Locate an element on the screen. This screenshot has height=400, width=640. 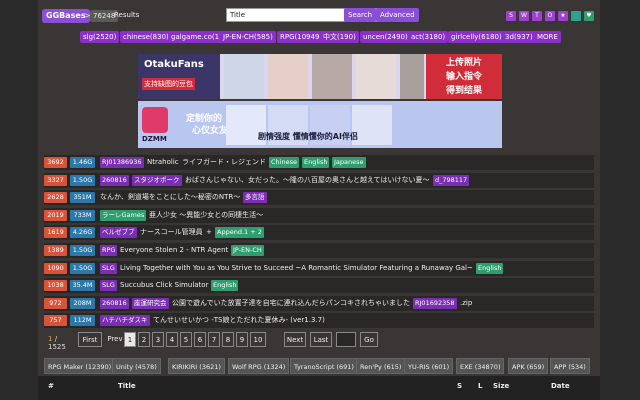
filter-t-button: T is located at coordinates (537, 16).